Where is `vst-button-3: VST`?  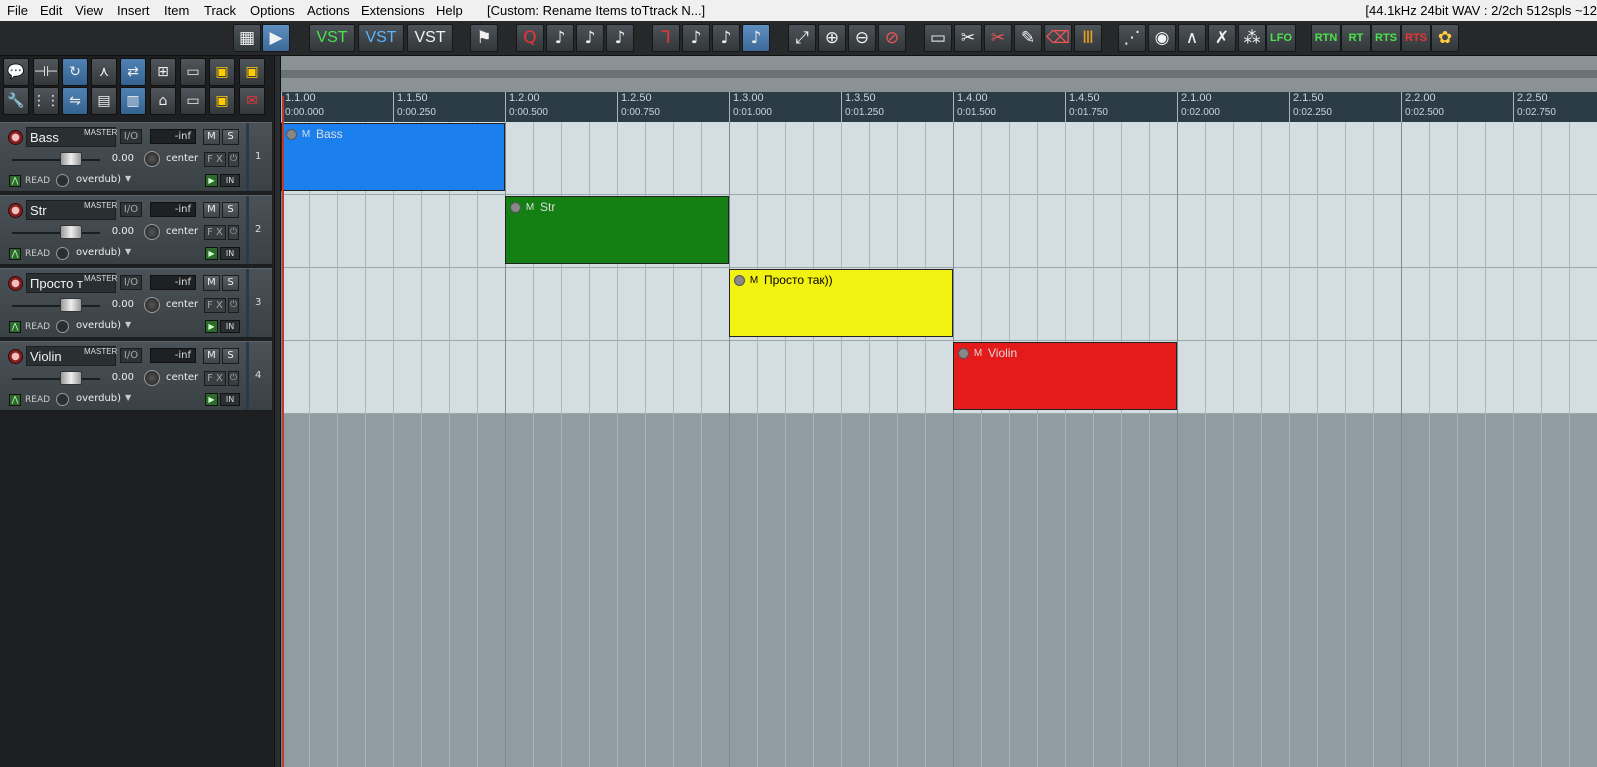
vst-button-3: VST is located at coordinates (430, 38).